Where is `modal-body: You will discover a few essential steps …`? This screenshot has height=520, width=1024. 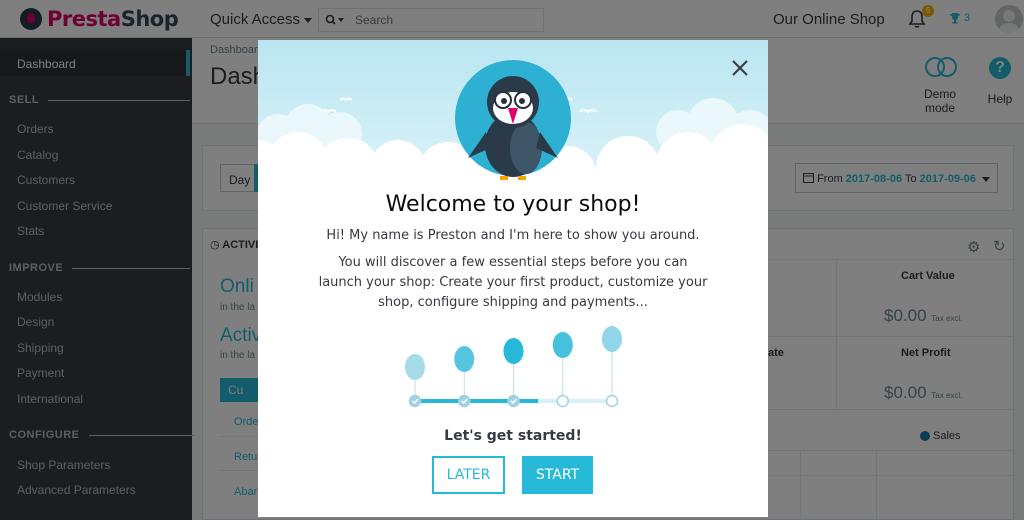 modal-body: You will discover a few essential steps … is located at coordinates (513, 282).